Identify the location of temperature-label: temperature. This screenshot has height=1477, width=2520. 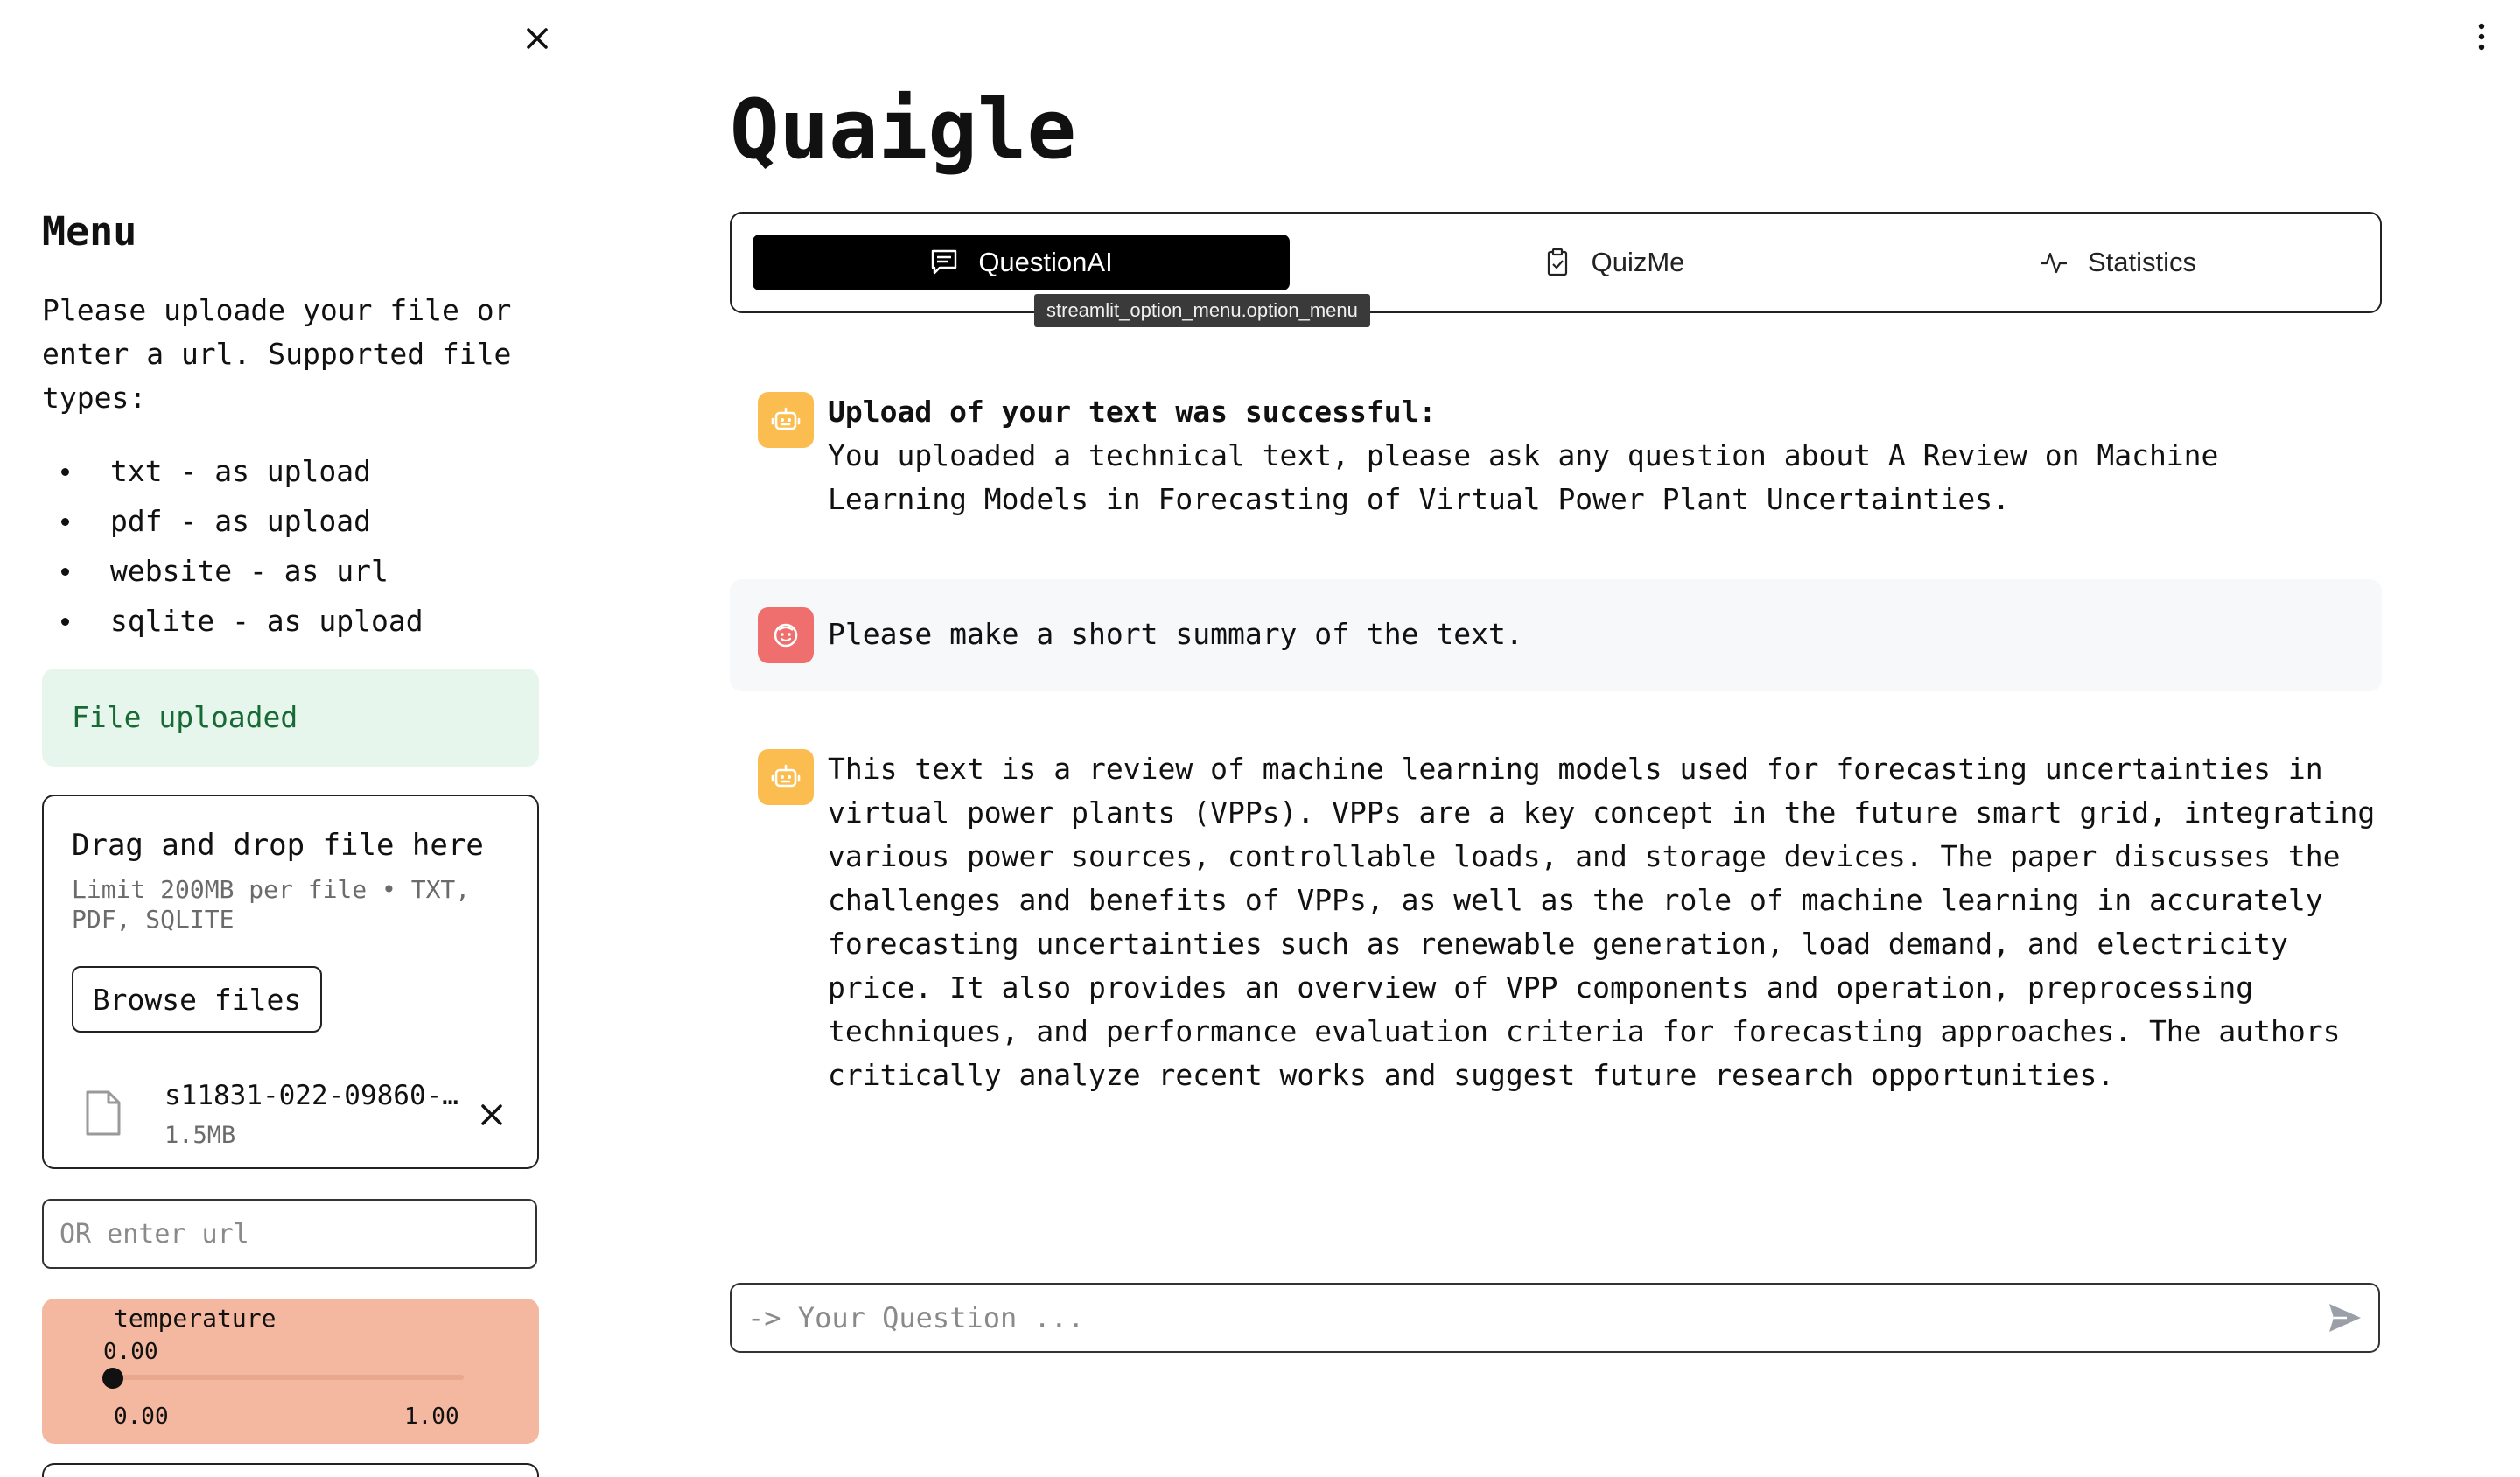
(195, 1318).